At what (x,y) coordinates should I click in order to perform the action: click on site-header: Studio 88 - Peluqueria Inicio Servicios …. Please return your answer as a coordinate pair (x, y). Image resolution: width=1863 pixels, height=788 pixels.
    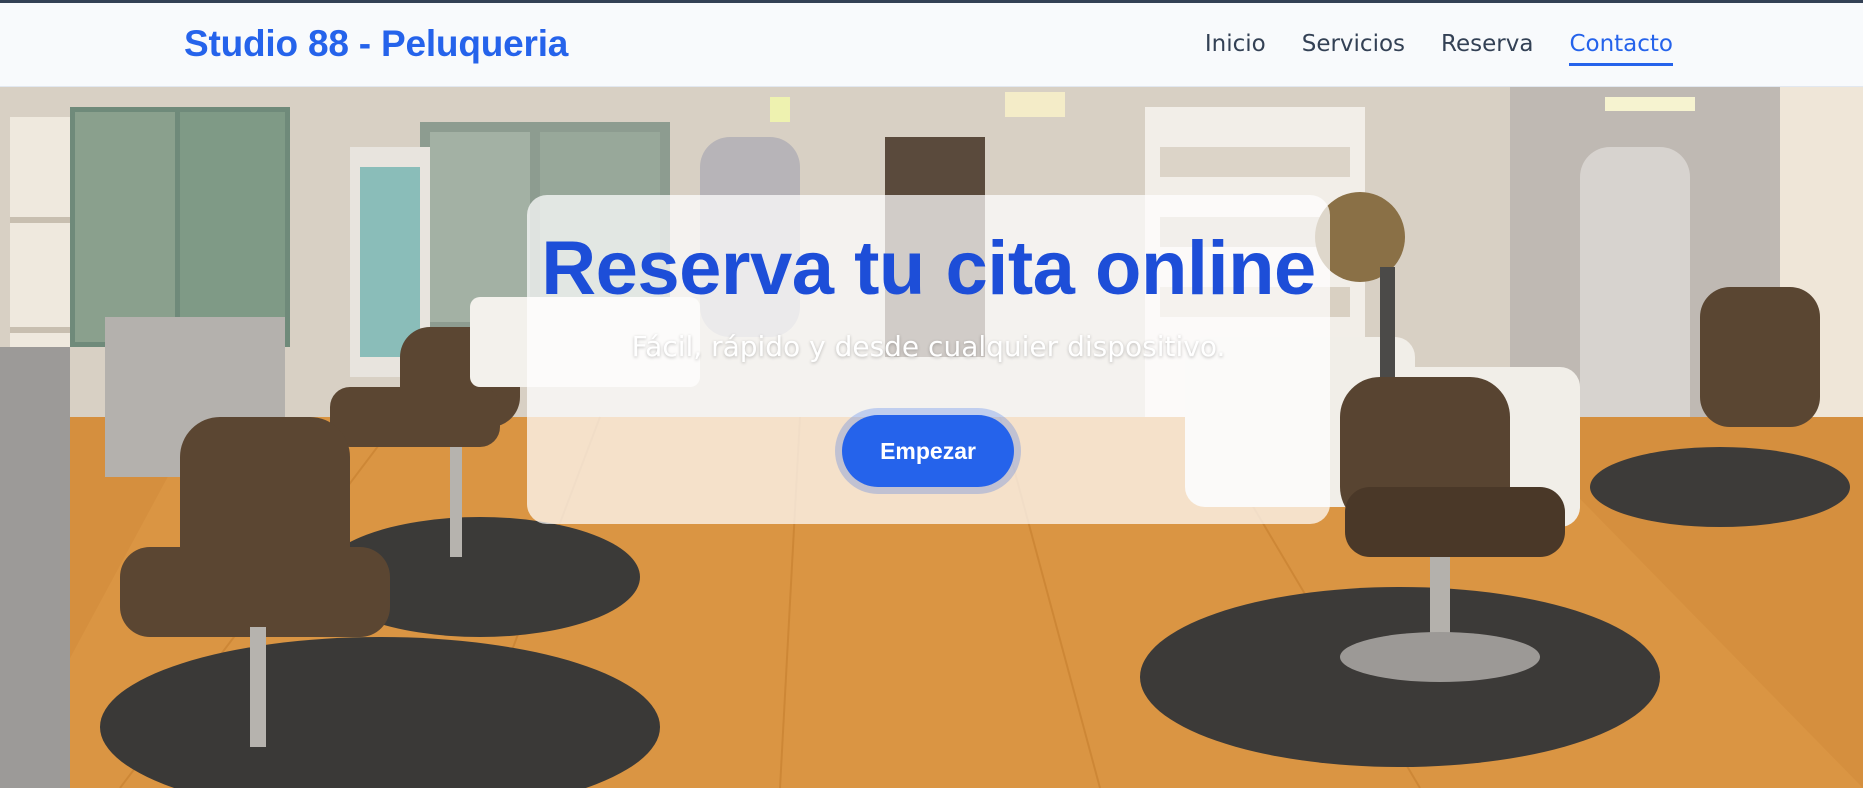
    Looking at the image, I should click on (931, 45).